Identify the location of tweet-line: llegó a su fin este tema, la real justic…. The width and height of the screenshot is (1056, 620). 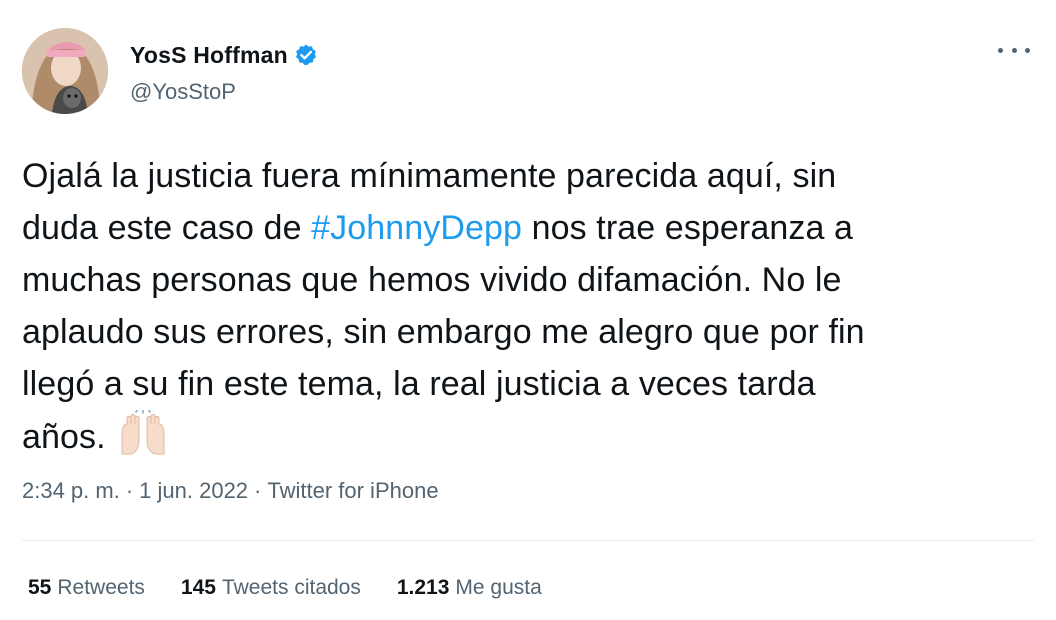
(527, 384).